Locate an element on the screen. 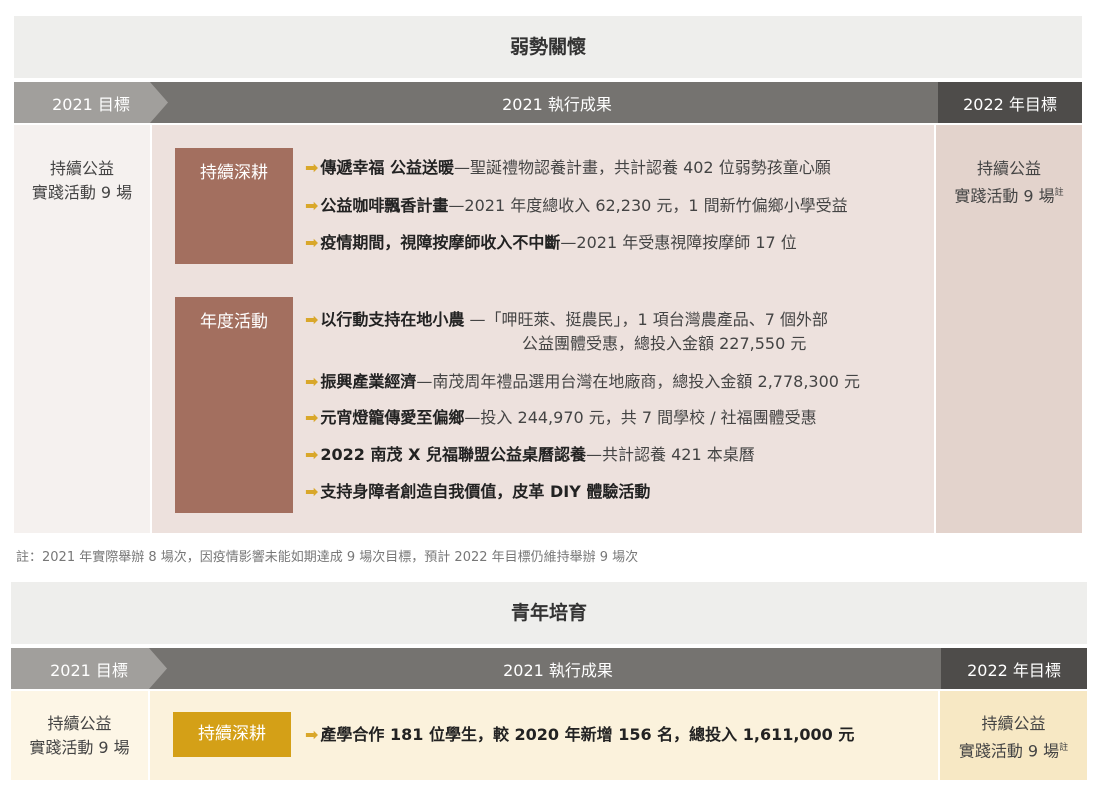 This screenshot has height=792, width=1100. section1-header: 2021 執行成果 2022 年目標 2021 目標 is located at coordinates (548, 102).